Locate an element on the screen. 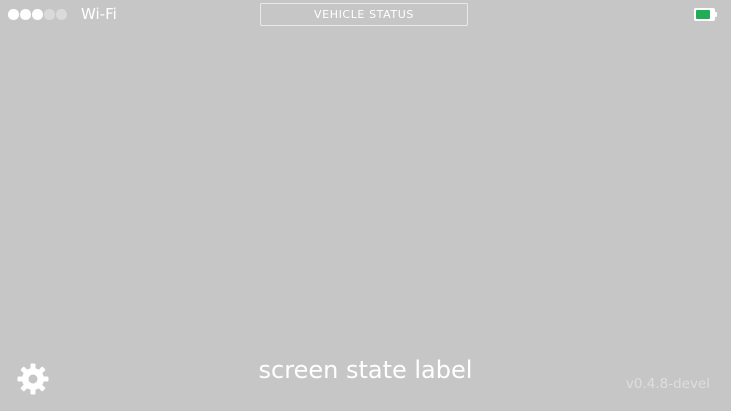 This screenshot has height=411, width=731. network-label: Wi-Fi is located at coordinates (99, 14).